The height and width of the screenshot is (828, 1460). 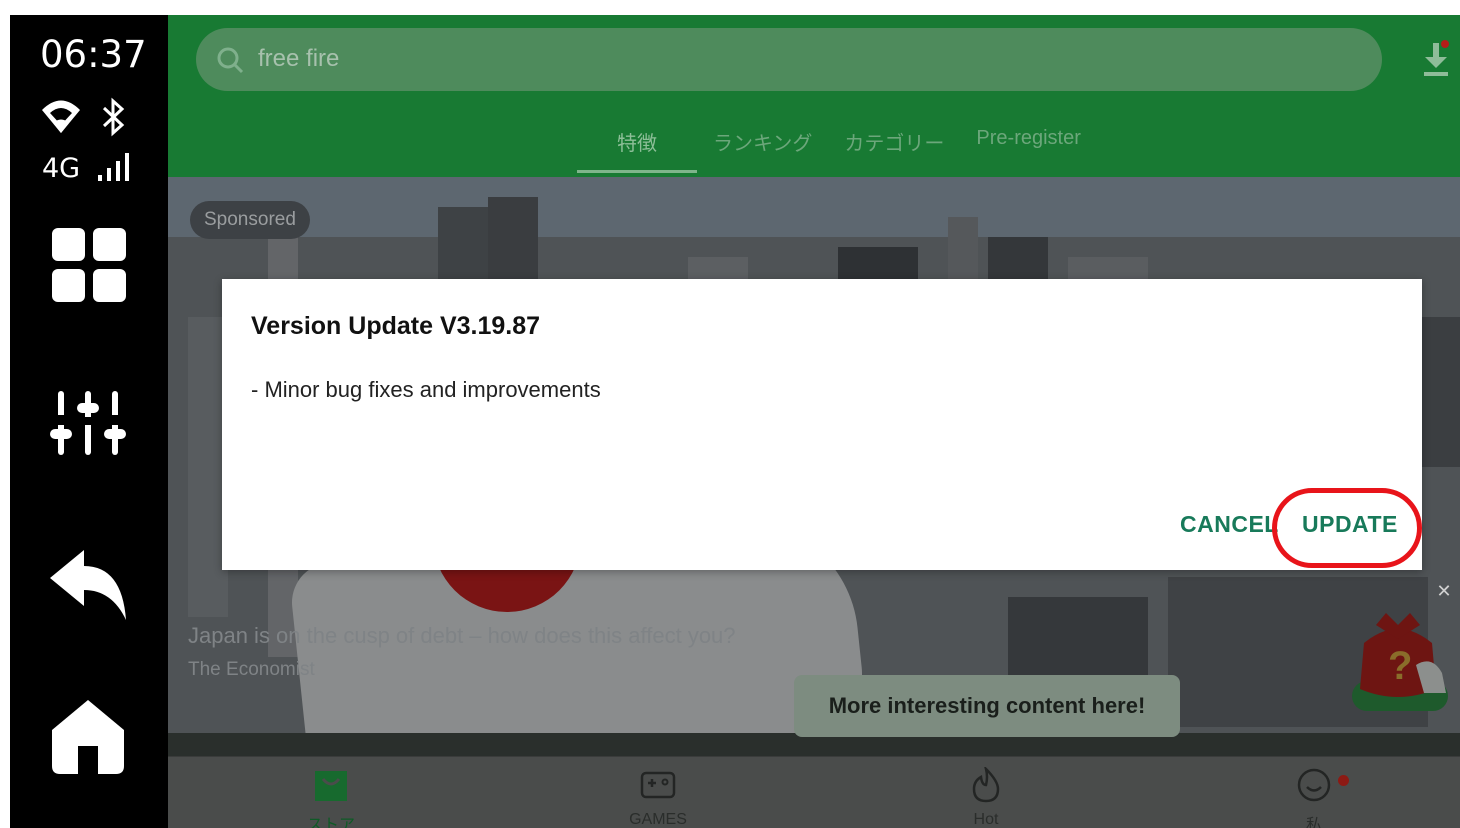 I want to click on back-icon, so click(x=88, y=584).